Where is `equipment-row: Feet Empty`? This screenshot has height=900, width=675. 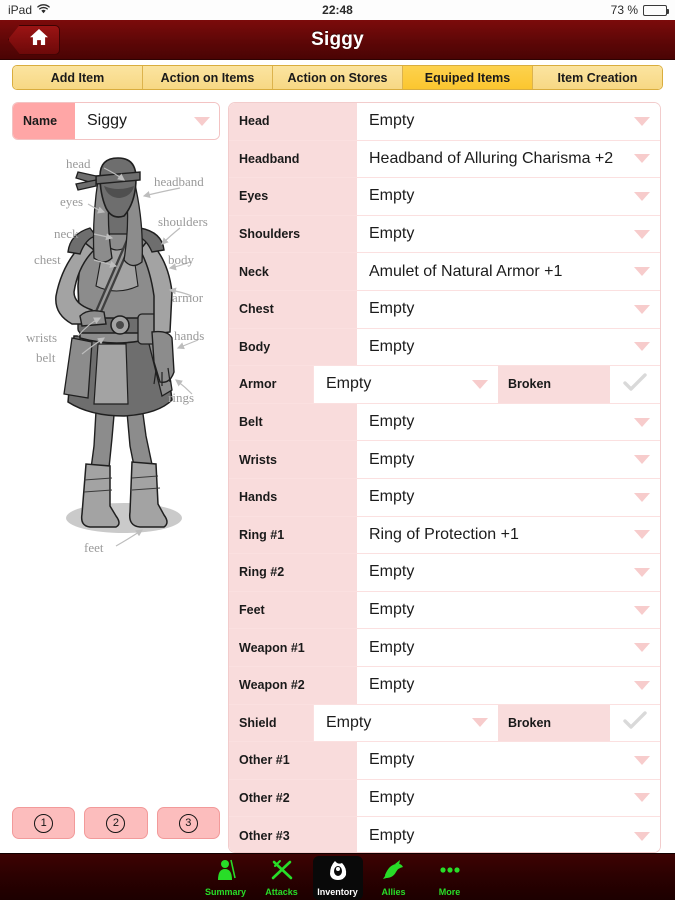
equipment-row: Feet Empty is located at coordinates (444, 610).